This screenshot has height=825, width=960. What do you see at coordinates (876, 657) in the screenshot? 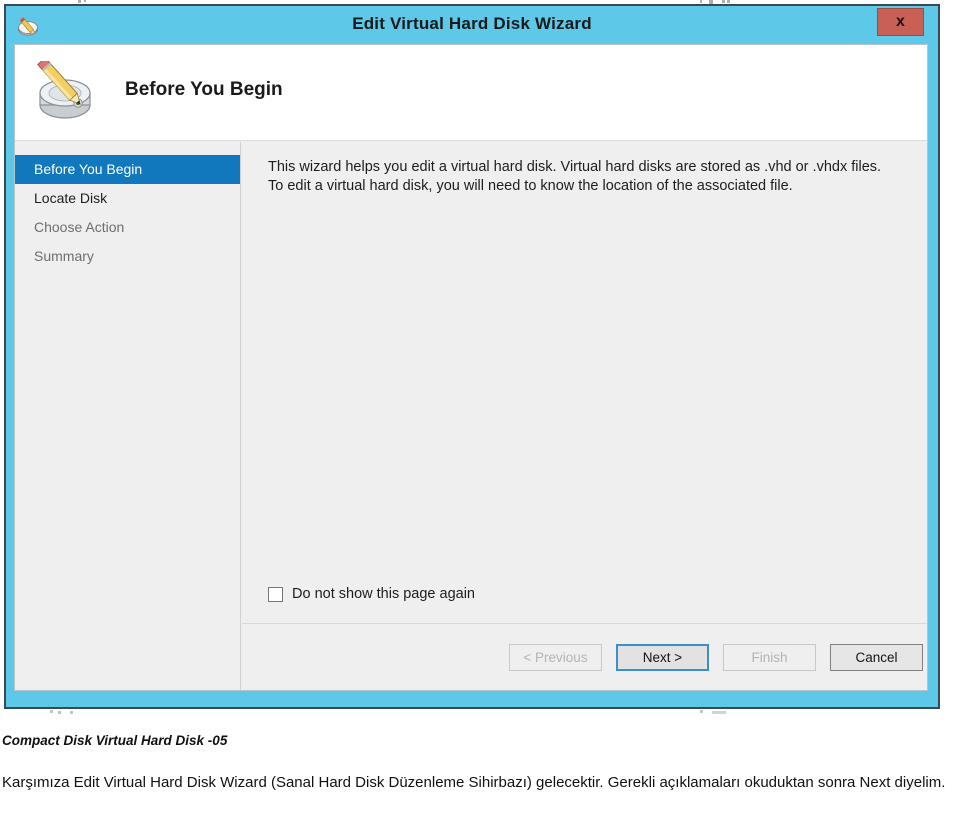
I see `cancel-button: Cancel` at bounding box center [876, 657].